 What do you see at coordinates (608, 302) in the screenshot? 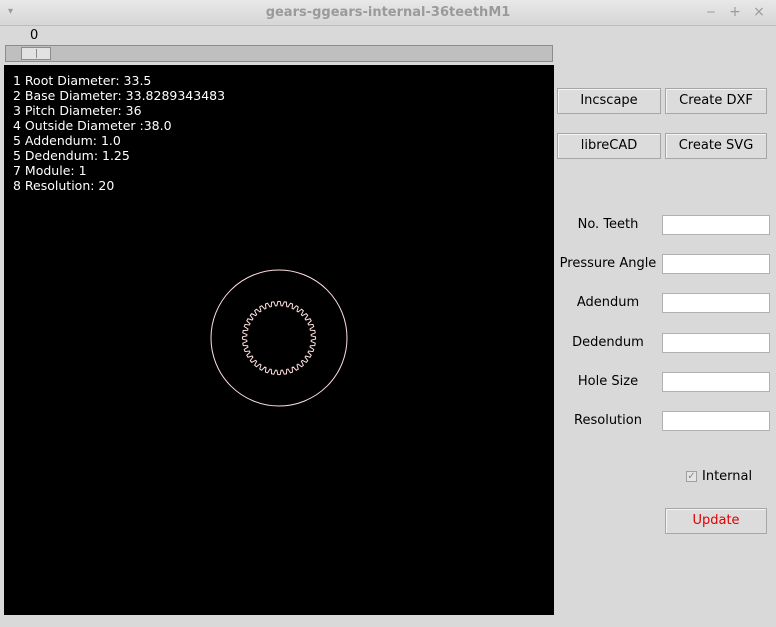
I see `adendum-label: Adendum` at bounding box center [608, 302].